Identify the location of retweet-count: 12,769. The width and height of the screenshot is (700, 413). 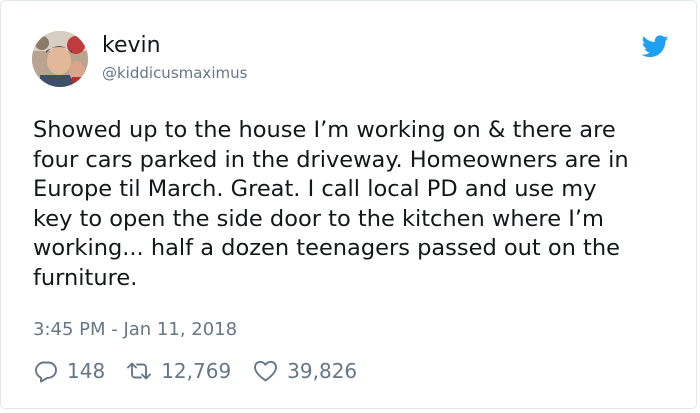
(196, 371).